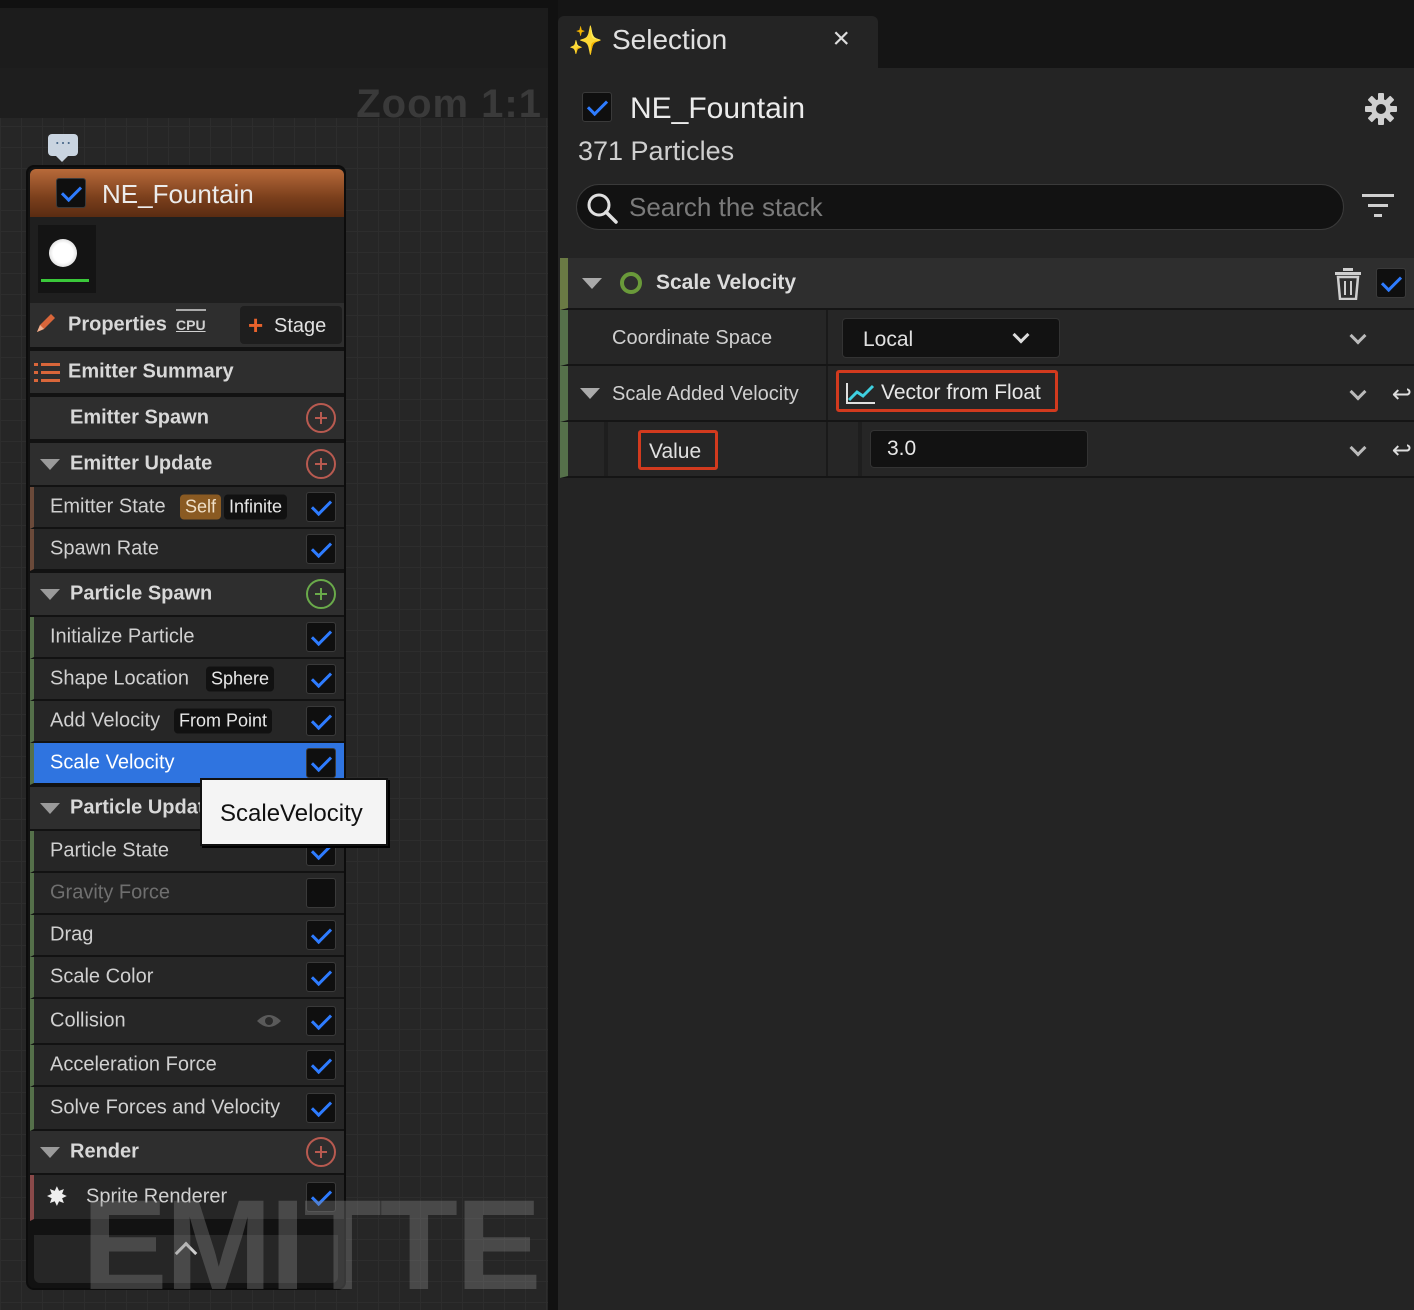  What do you see at coordinates (961, 392) in the screenshot?
I see `dynamic-input-label: Vector from Float` at bounding box center [961, 392].